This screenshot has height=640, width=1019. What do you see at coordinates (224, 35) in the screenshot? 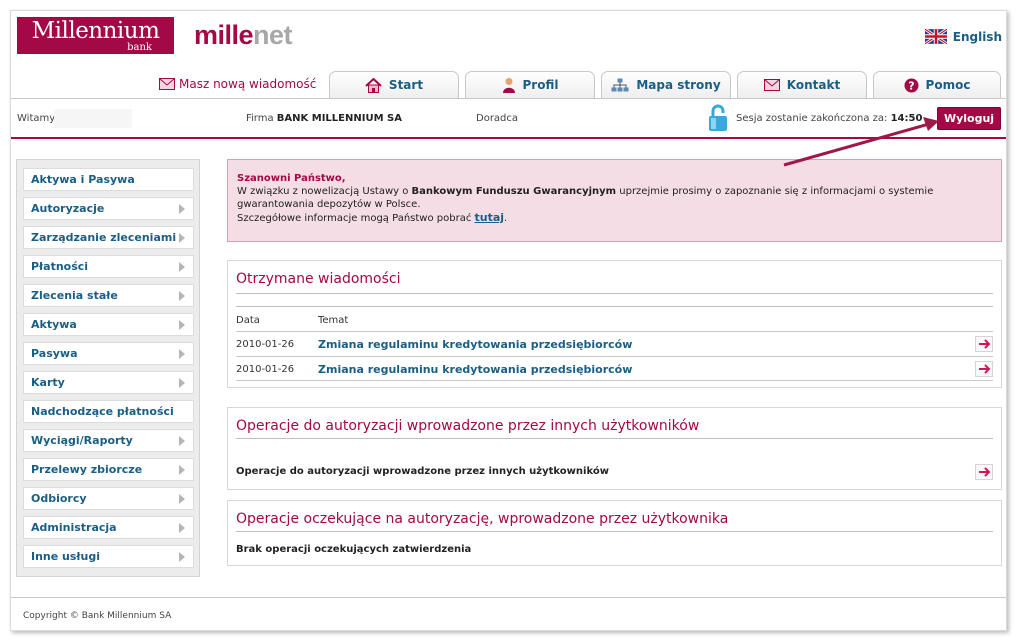
I see `product-logo-part-a: mille` at bounding box center [224, 35].